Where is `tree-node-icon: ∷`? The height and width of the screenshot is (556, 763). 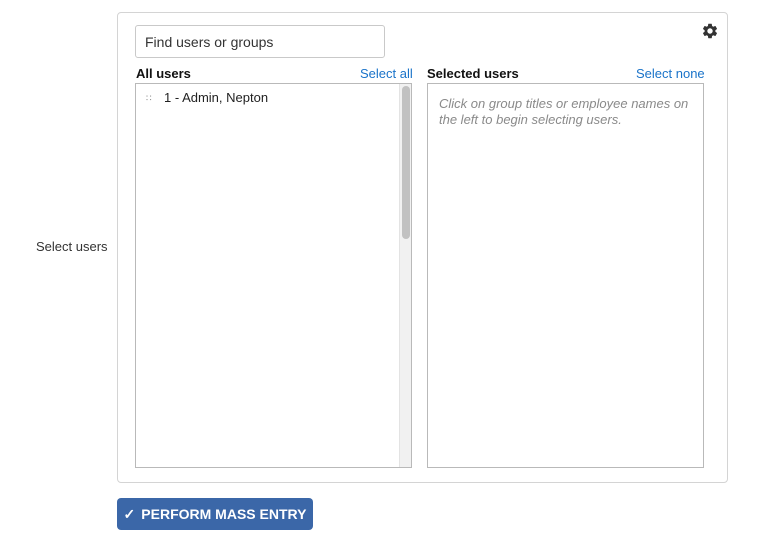 tree-node-icon: ∷ is located at coordinates (149, 98).